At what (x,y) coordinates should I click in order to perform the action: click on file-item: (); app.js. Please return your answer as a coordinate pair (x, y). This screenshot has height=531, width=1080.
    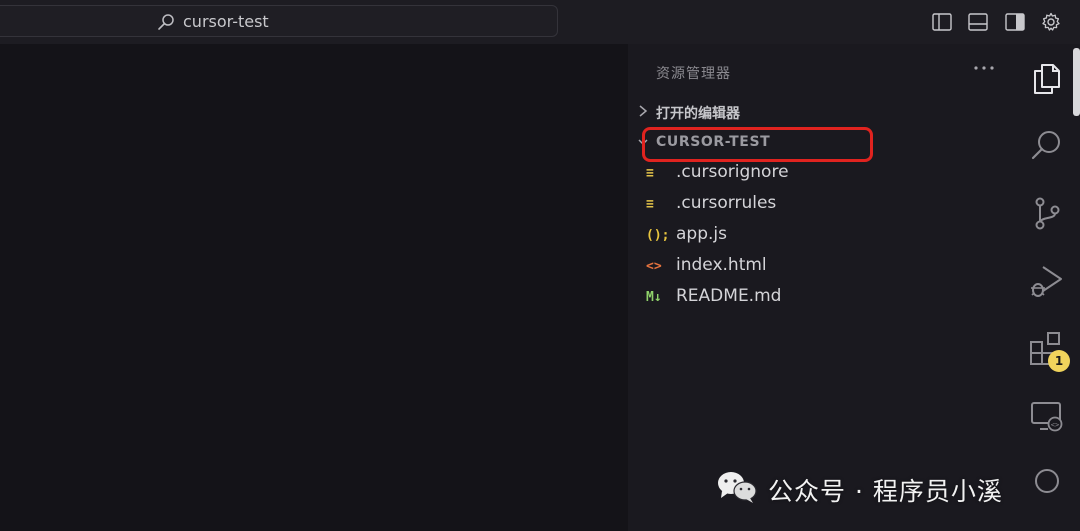
    Looking at the image, I should click on (821, 236).